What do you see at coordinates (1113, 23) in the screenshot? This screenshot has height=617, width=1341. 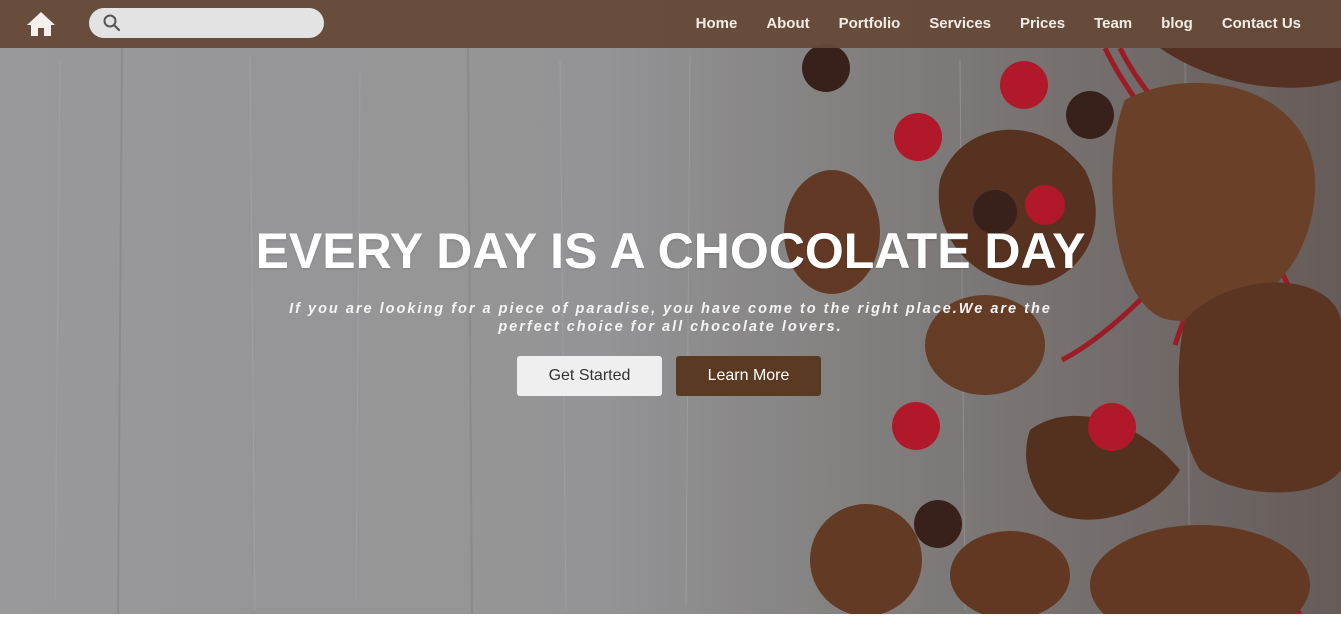 I see `nav-link-team: Team` at bounding box center [1113, 23].